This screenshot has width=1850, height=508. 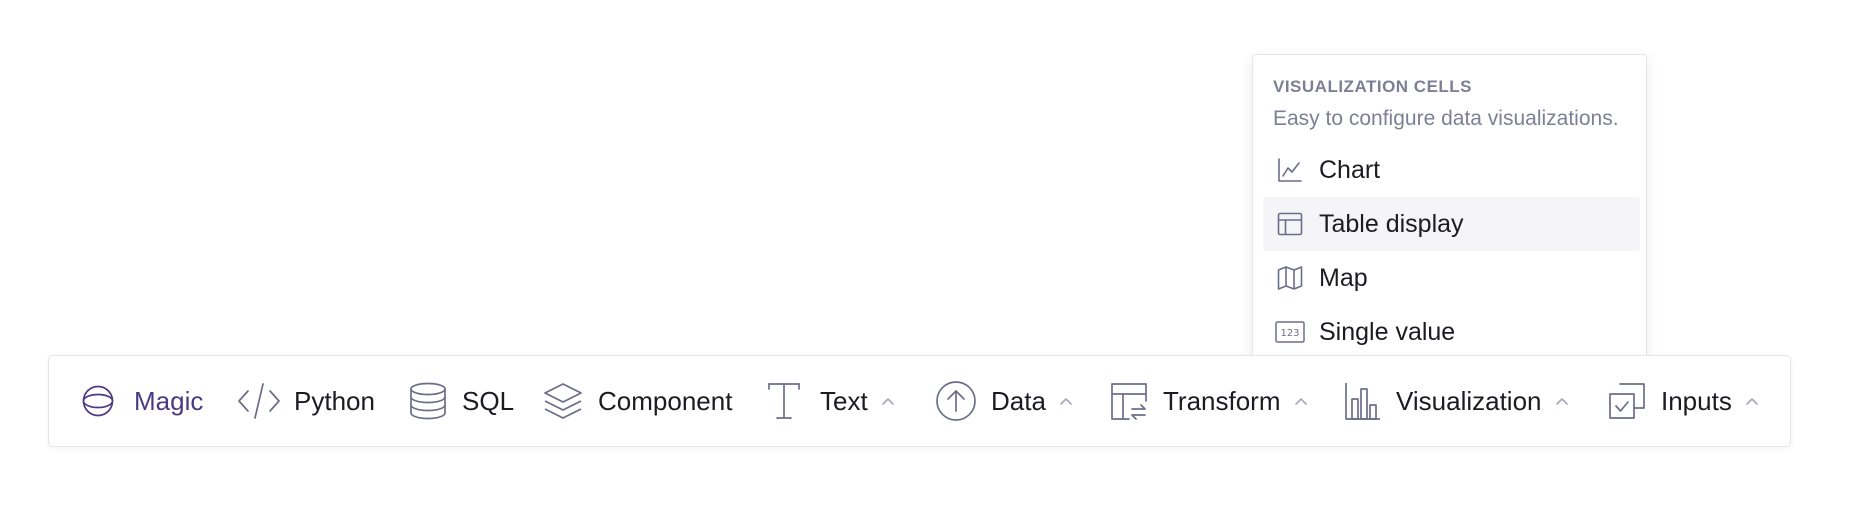 I want to click on toolbar-item-label: Transform, so click(x=1222, y=400).